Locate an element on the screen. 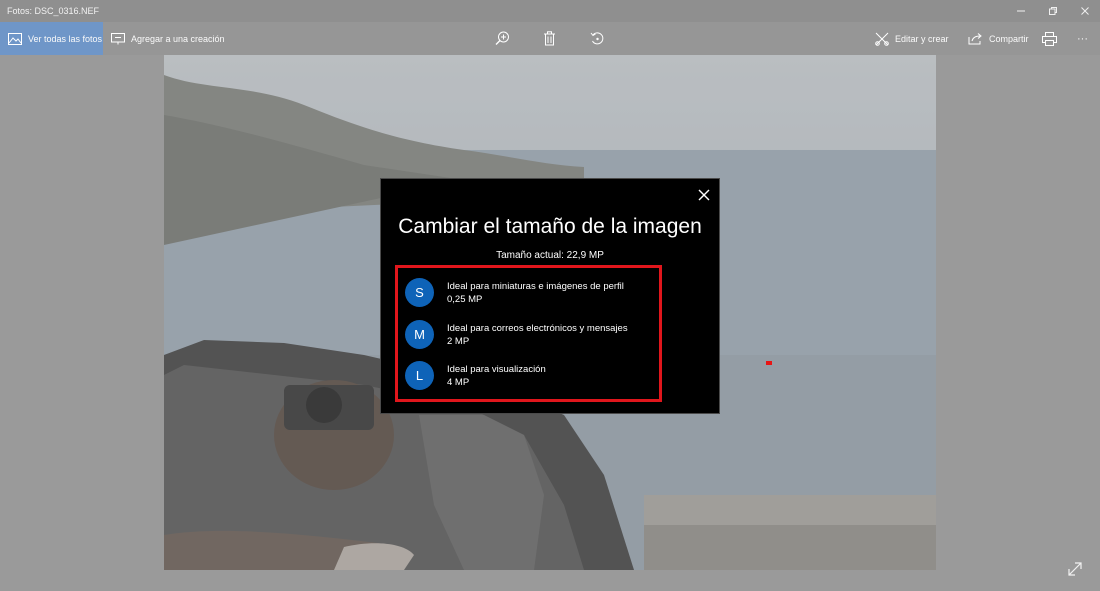 The height and width of the screenshot is (591, 1100). minimize-button is located at coordinates (1021, 11).